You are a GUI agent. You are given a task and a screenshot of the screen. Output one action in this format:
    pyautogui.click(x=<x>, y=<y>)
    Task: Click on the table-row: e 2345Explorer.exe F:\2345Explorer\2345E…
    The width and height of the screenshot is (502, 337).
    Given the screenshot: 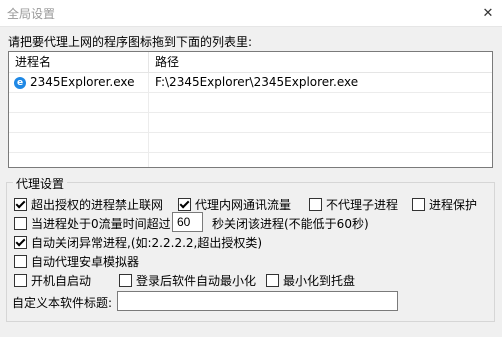 What is the action you would take?
    pyautogui.click(x=250, y=83)
    